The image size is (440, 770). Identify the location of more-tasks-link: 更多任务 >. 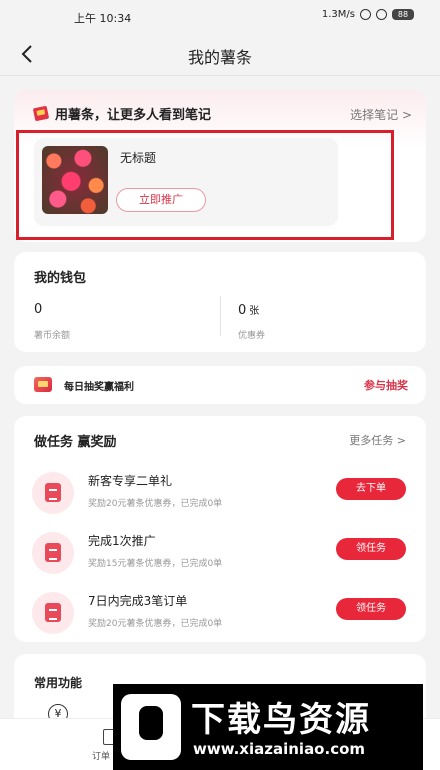
(377, 440).